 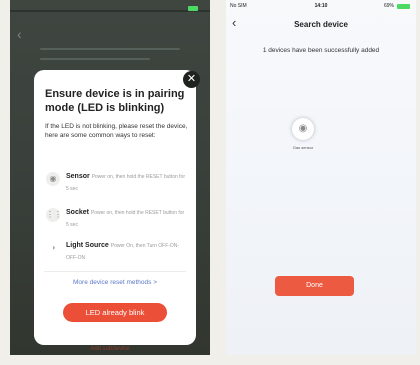 I want to click on led-already-blink-button: LED already blink, so click(x=115, y=312).